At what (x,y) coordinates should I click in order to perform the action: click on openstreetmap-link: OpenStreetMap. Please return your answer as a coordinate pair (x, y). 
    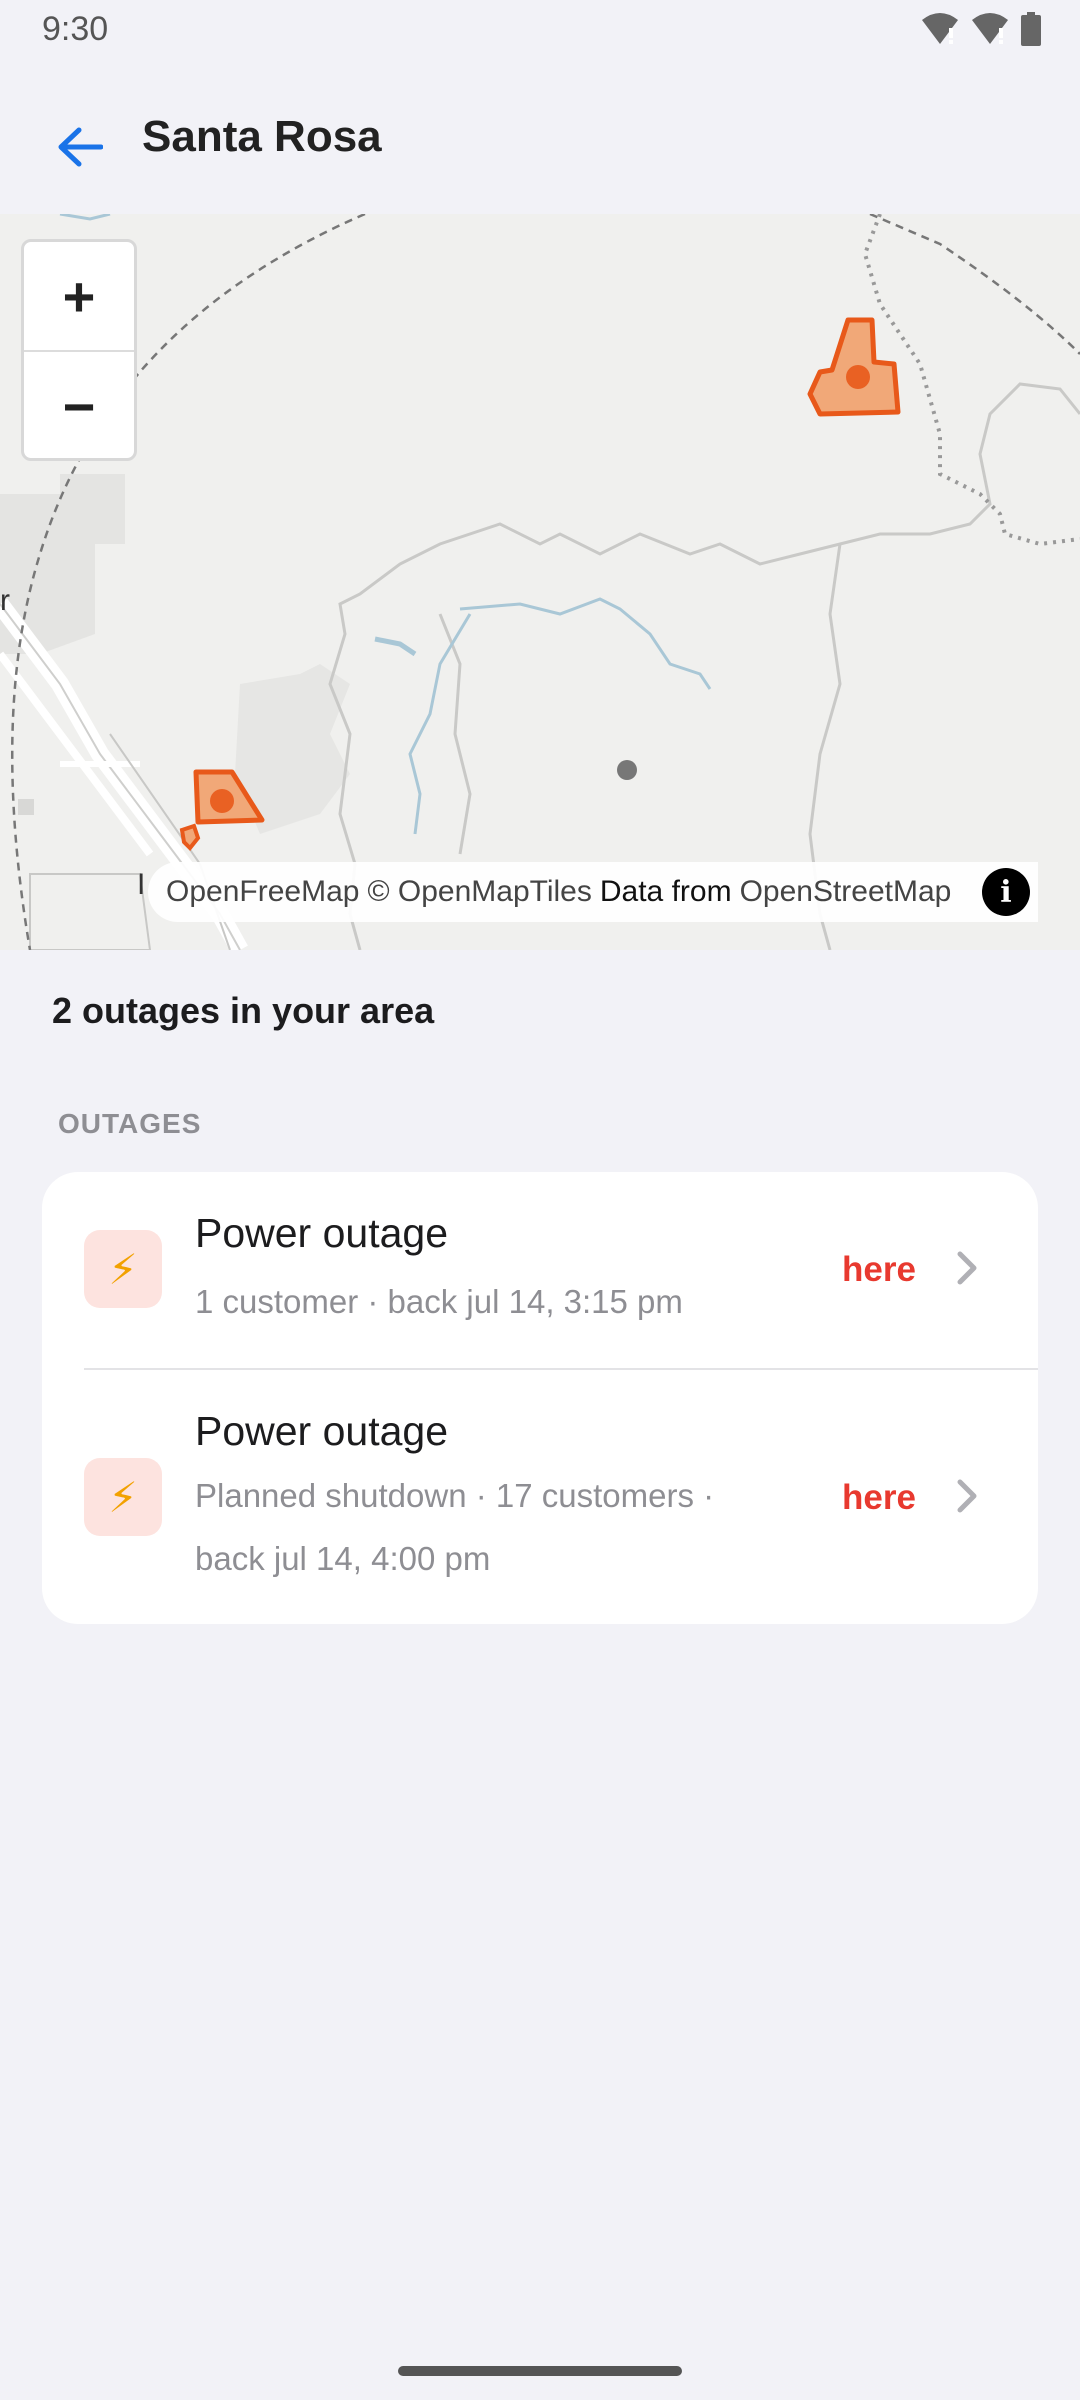
    Looking at the image, I should click on (846, 892).